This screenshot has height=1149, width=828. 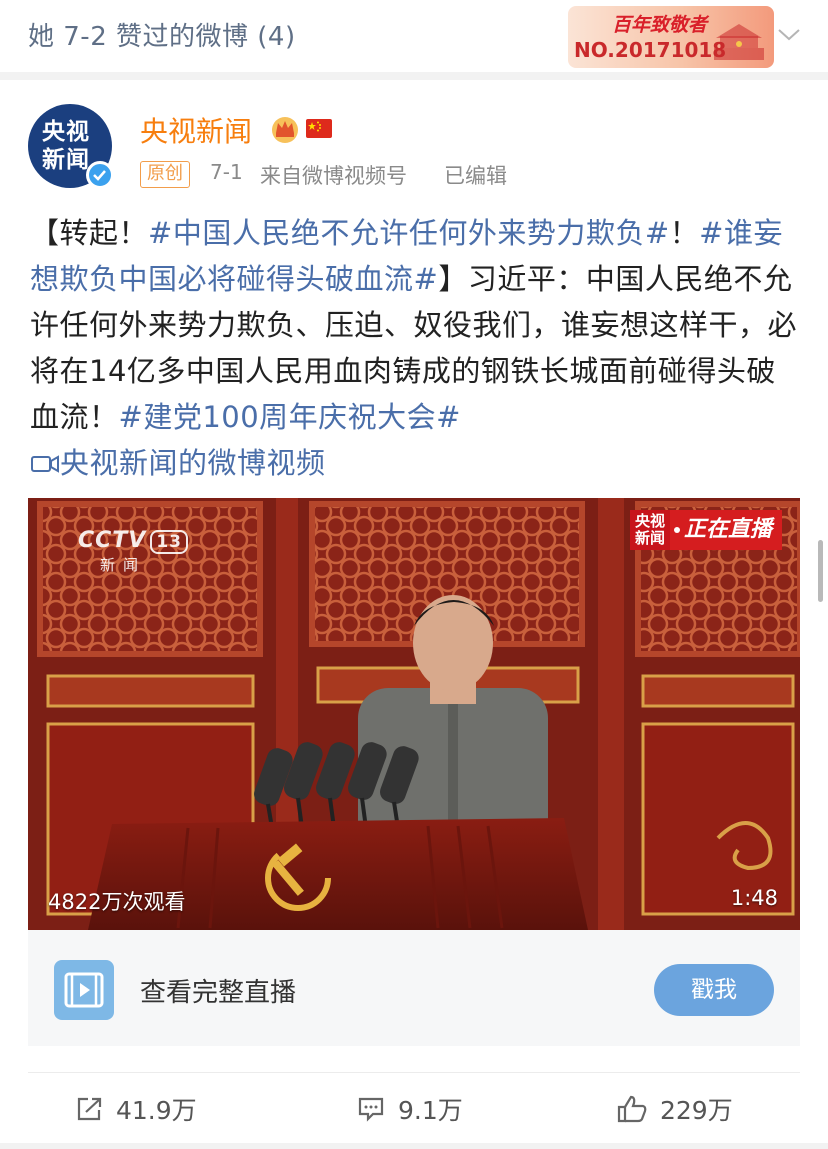 What do you see at coordinates (650, 530) in the screenshot?
I see `live-channel: 央视新闻` at bounding box center [650, 530].